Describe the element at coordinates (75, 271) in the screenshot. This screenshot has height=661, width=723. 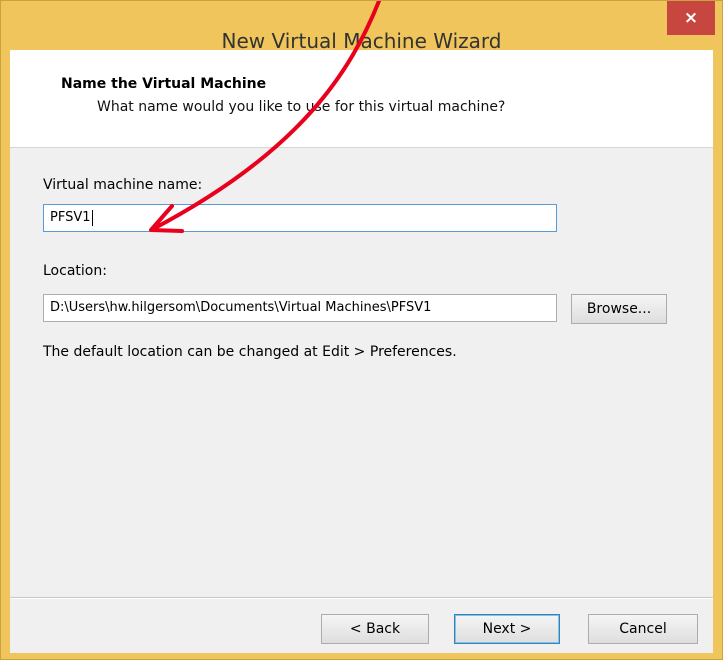
I see `location-label: Location:` at that location.